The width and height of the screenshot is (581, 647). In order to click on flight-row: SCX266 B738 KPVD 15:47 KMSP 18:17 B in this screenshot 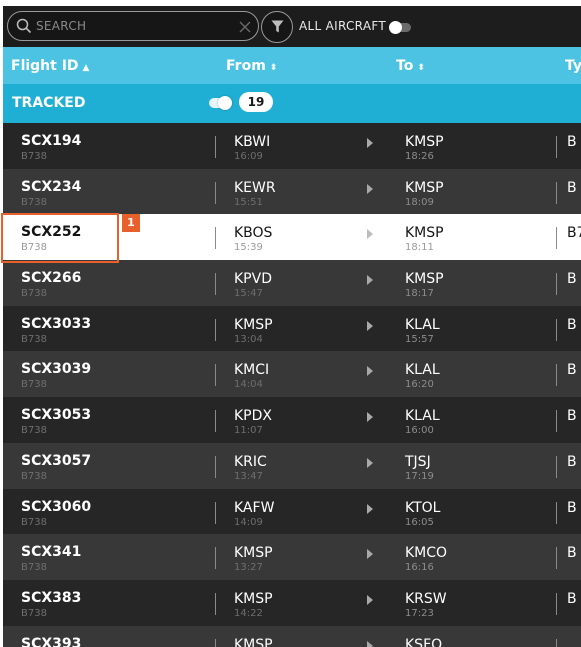, I will do `click(292, 283)`.